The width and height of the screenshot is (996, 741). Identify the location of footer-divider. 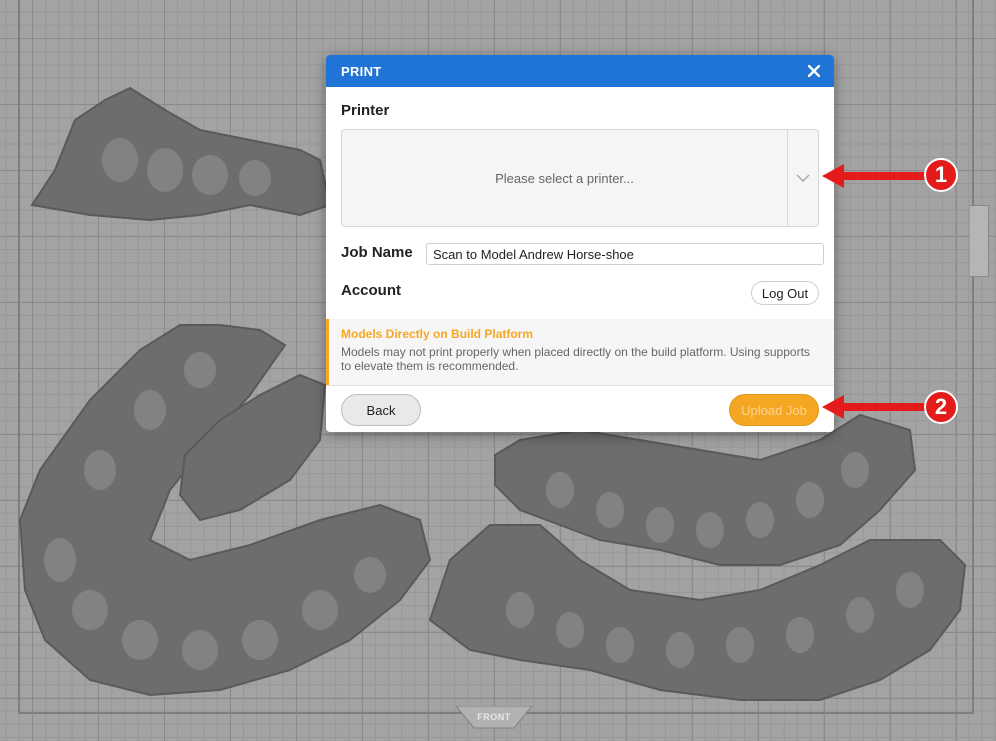
(580, 385).